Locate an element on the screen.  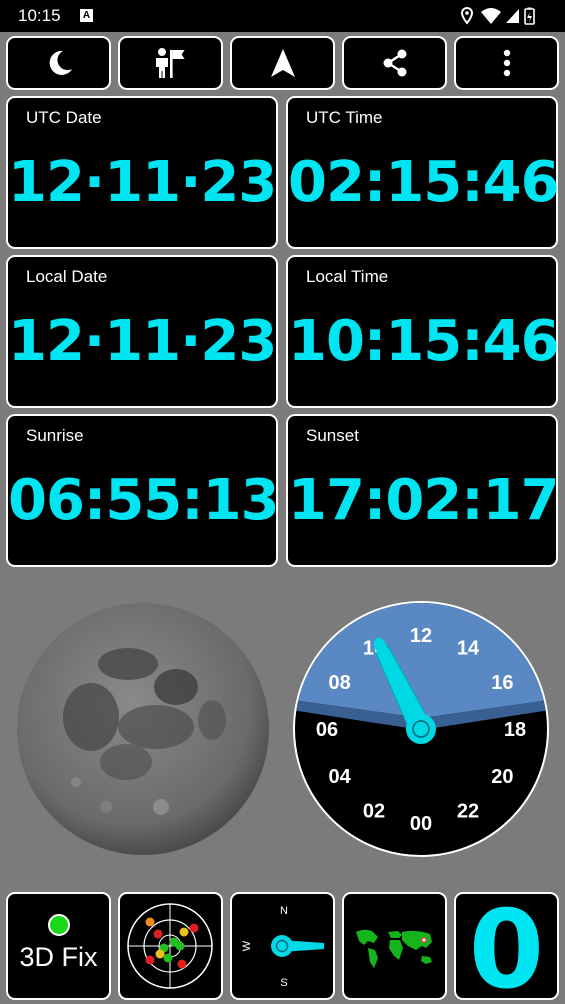
local-time-card: Local Time 10:15:46 is located at coordinates (423, 331).